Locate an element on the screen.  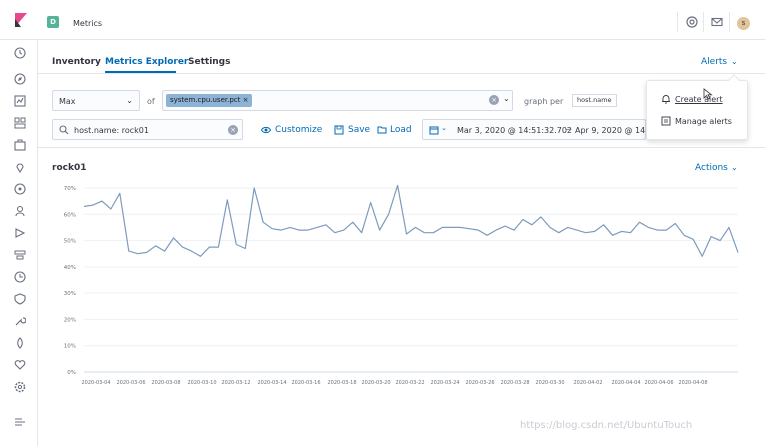
collapse-nav-icon is located at coordinates (20, 422).